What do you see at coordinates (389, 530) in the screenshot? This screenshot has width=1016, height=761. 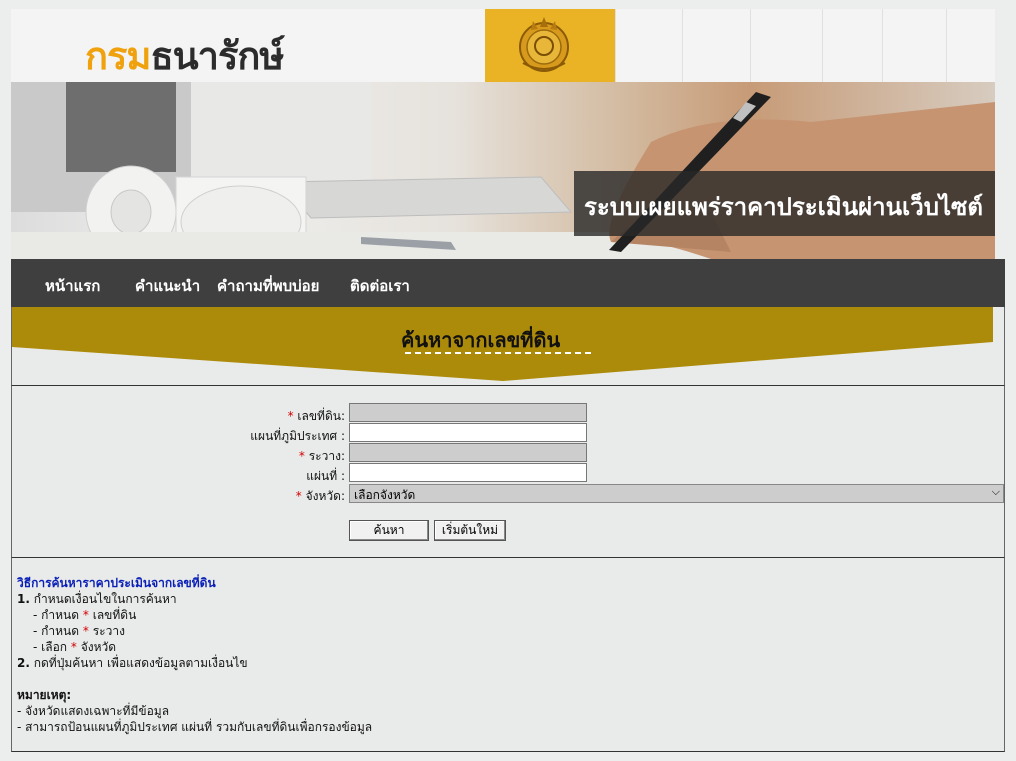 I see `search-button: ค้นหา` at bounding box center [389, 530].